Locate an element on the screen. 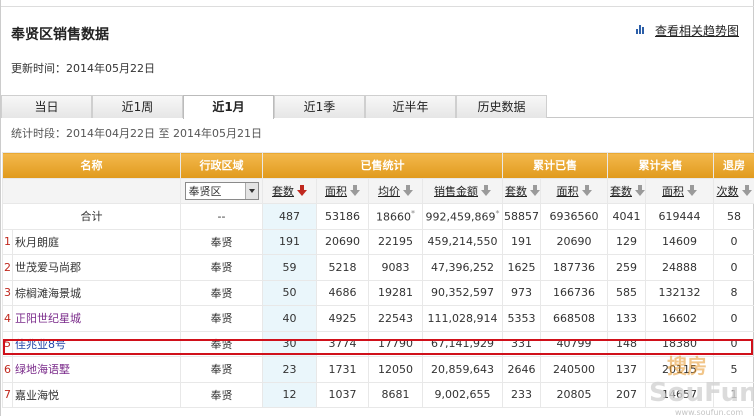  project-name-link: 棕榈滩海景城 is located at coordinates (96, 292).